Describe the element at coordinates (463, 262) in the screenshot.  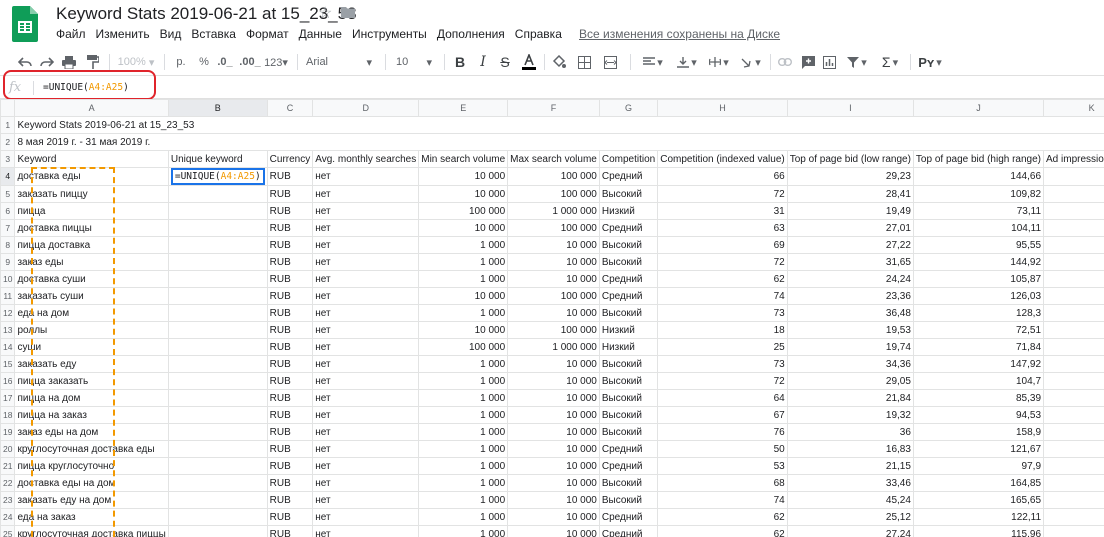
I see `cell-e9: 1 000` at that location.